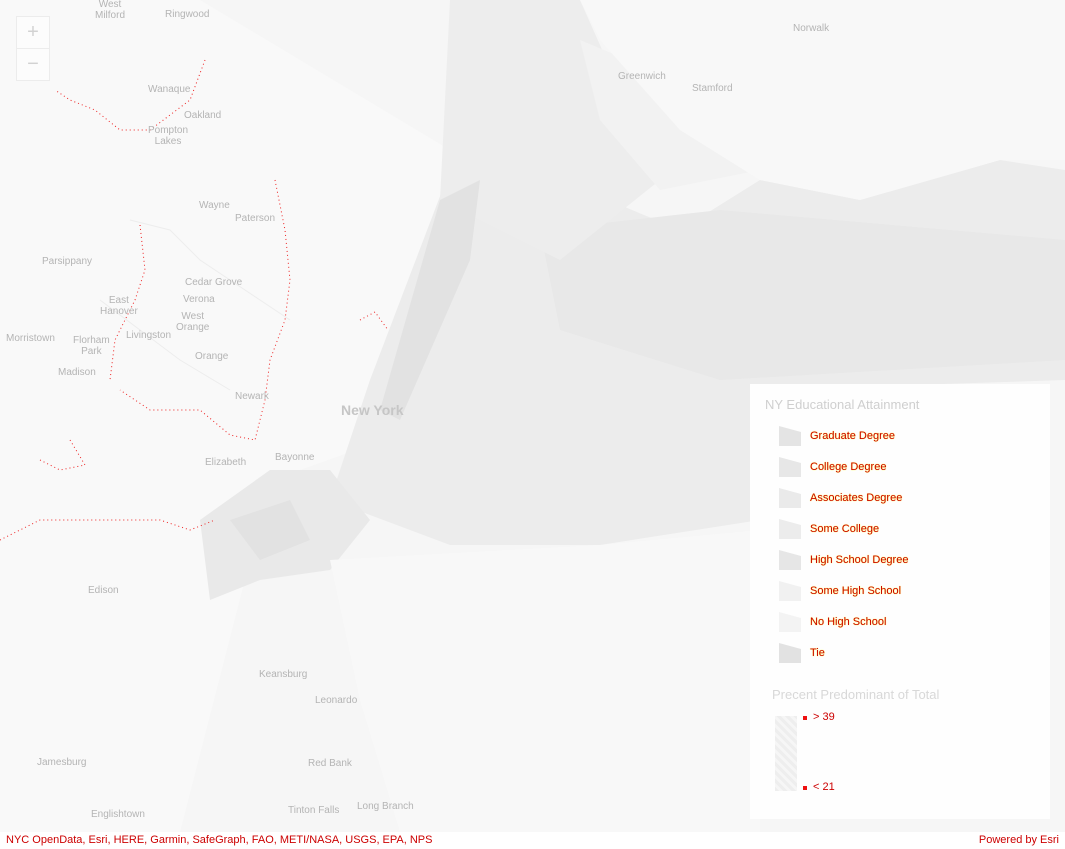 This screenshot has width=1065, height=849. I want to click on size-max-label: > 39, so click(824, 717).